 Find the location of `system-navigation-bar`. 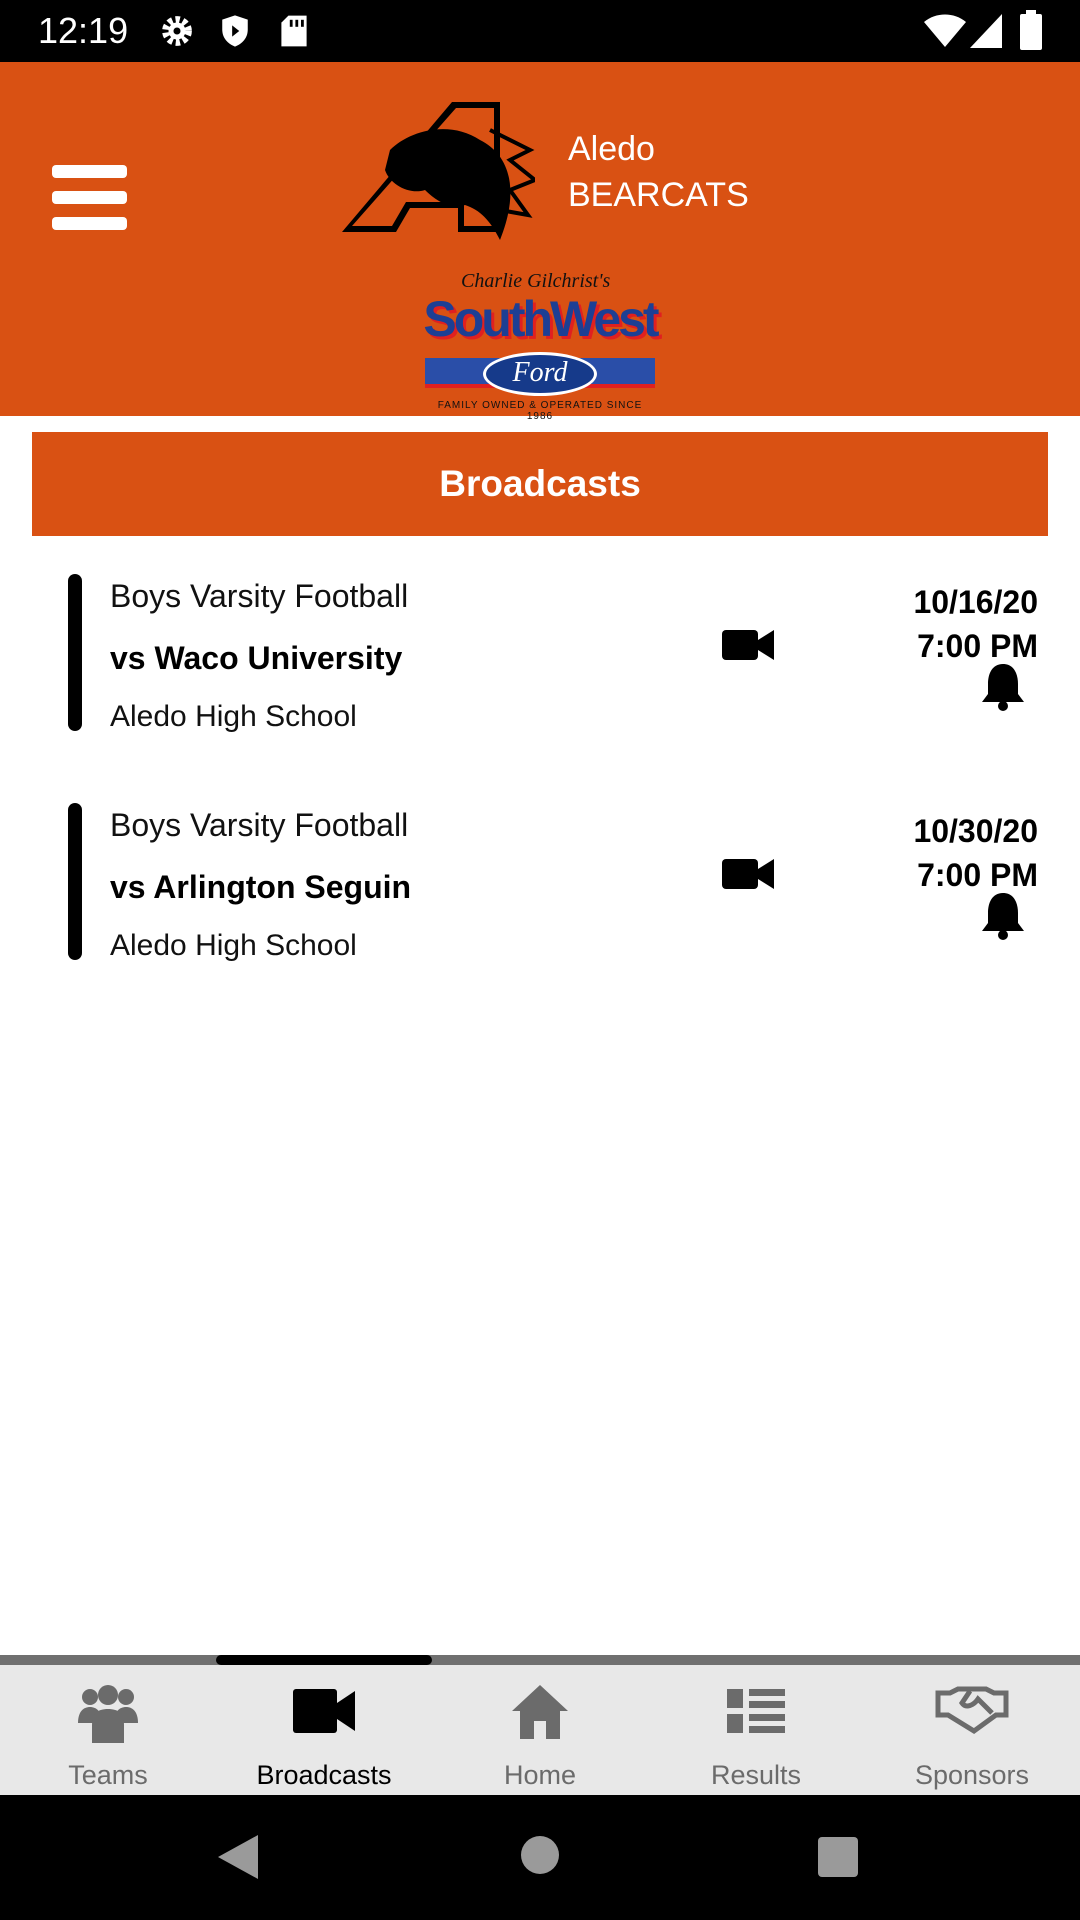

system-navigation-bar is located at coordinates (540, 1857).